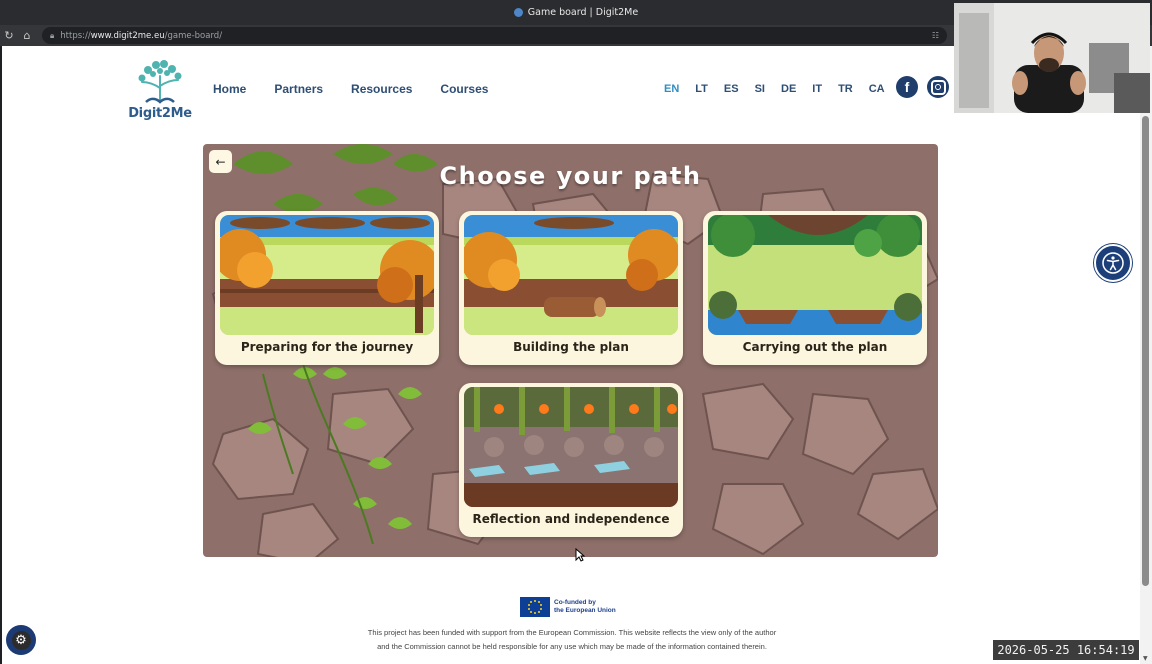  Describe the element at coordinates (1145, 658) in the screenshot. I see `scroll-down-icon: ▼` at that location.